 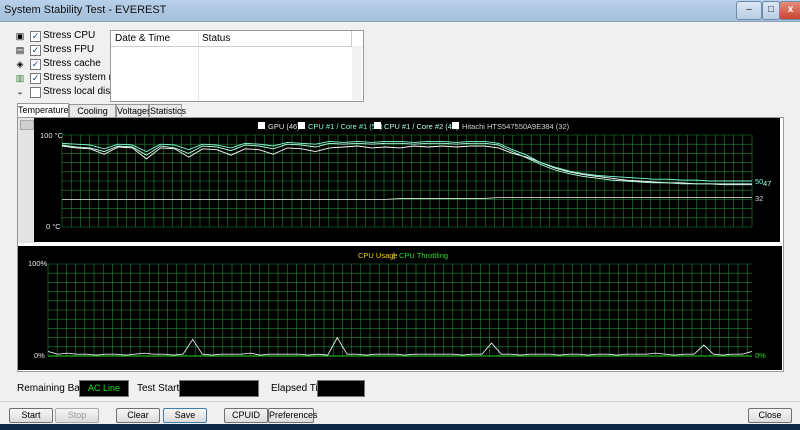 I want to click on legend-core2: CPU #1 / Core #2 (47), so click(x=421, y=126).